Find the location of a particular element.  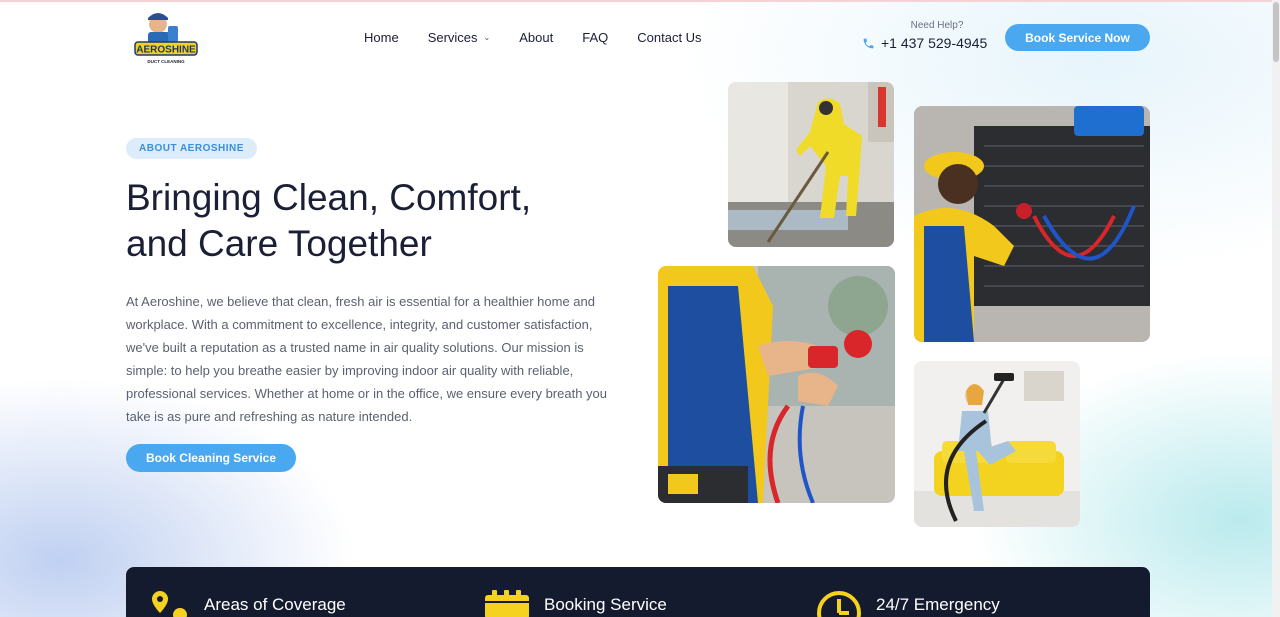

nav-home: Home is located at coordinates (381, 37).